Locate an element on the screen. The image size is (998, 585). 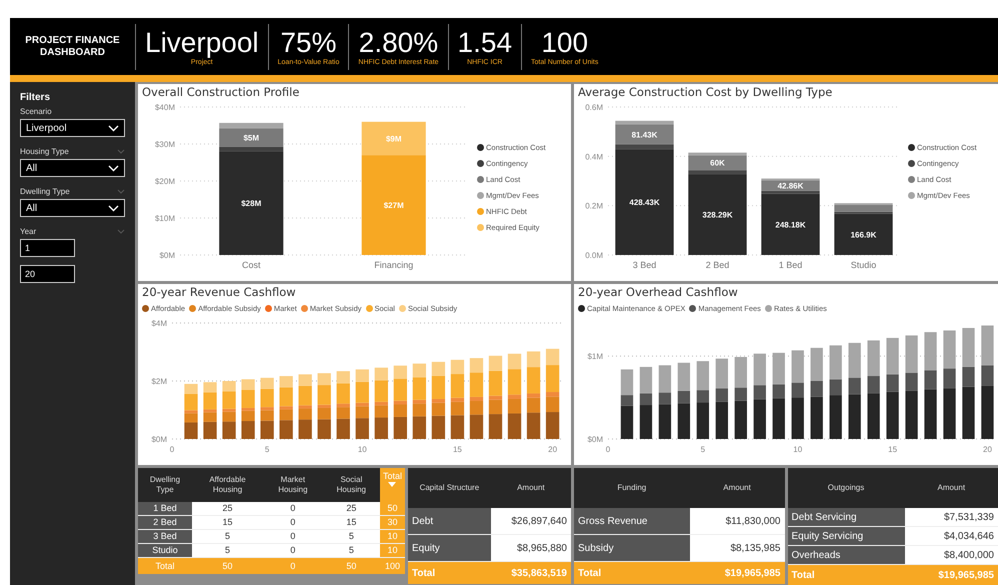
table-cell: $35,863,519 is located at coordinates (530, 573).